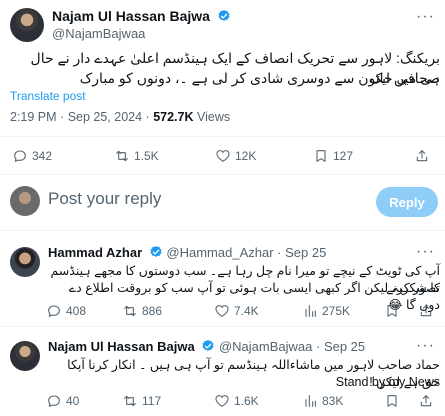  Describe the element at coordinates (104, 199) in the screenshot. I see `reply-input: Post your reply` at that location.